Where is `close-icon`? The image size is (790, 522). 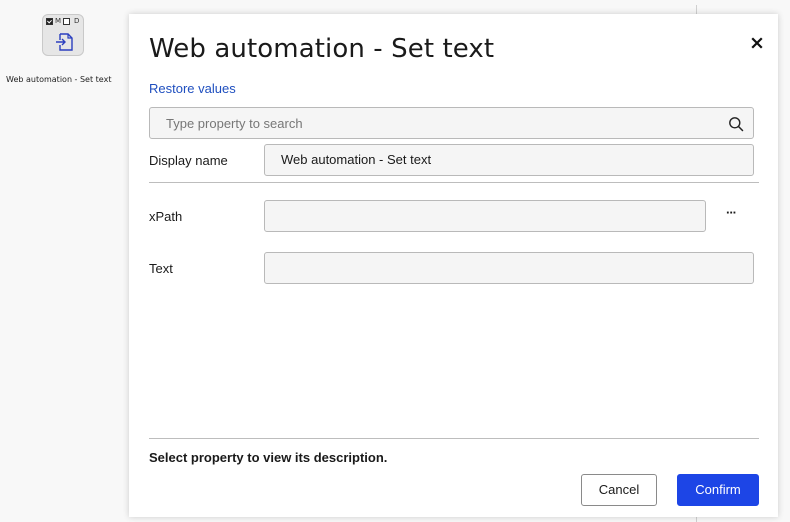 close-icon is located at coordinates (757, 43).